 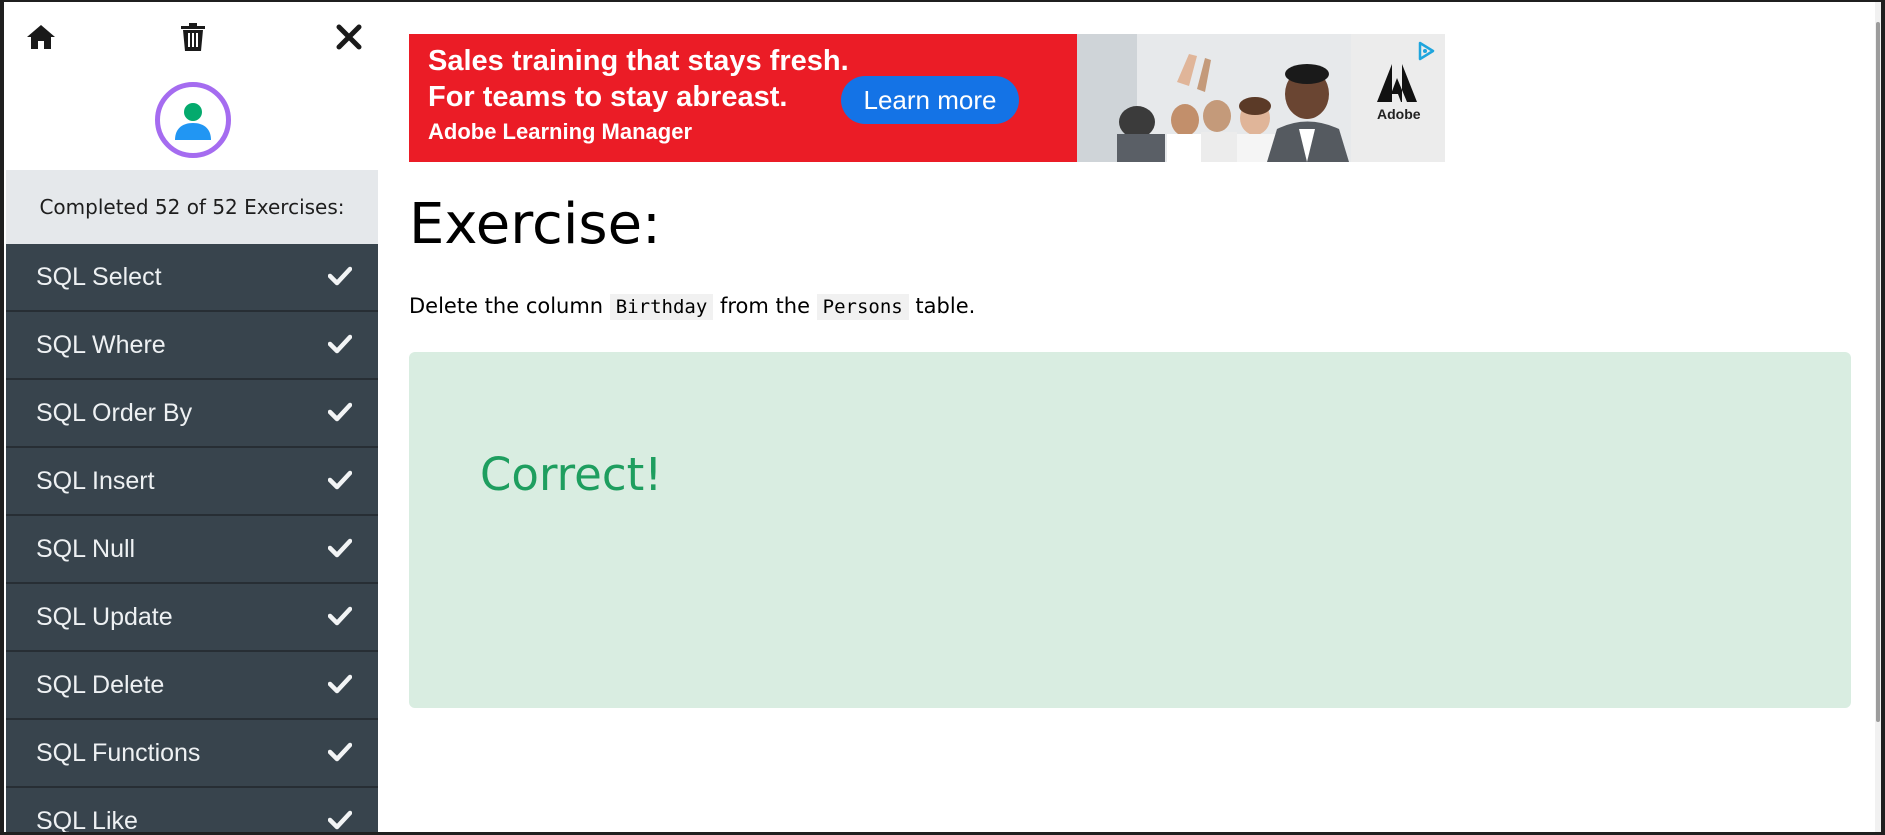 I want to click on instruction-text-2: from the, so click(x=765, y=306).